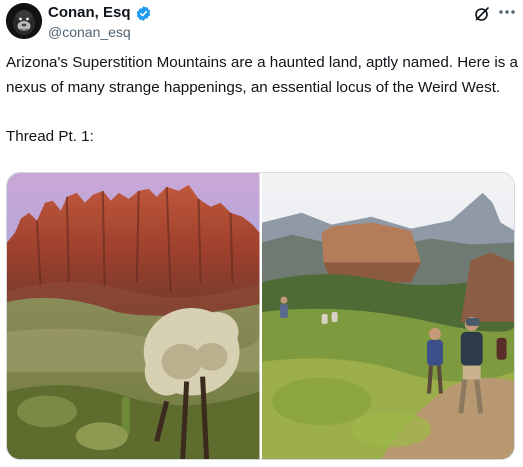 The image size is (523, 467). Describe the element at coordinates (89, 32) in the screenshot. I see `handle: @conan_esq` at that location.